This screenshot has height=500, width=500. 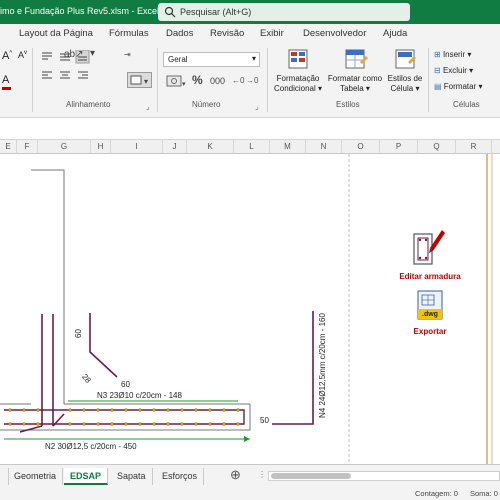 What do you see at coordinates (22, 55) in the screenshot?
I see `font-size-down-icon: Av` at bounding box center [22, 55].